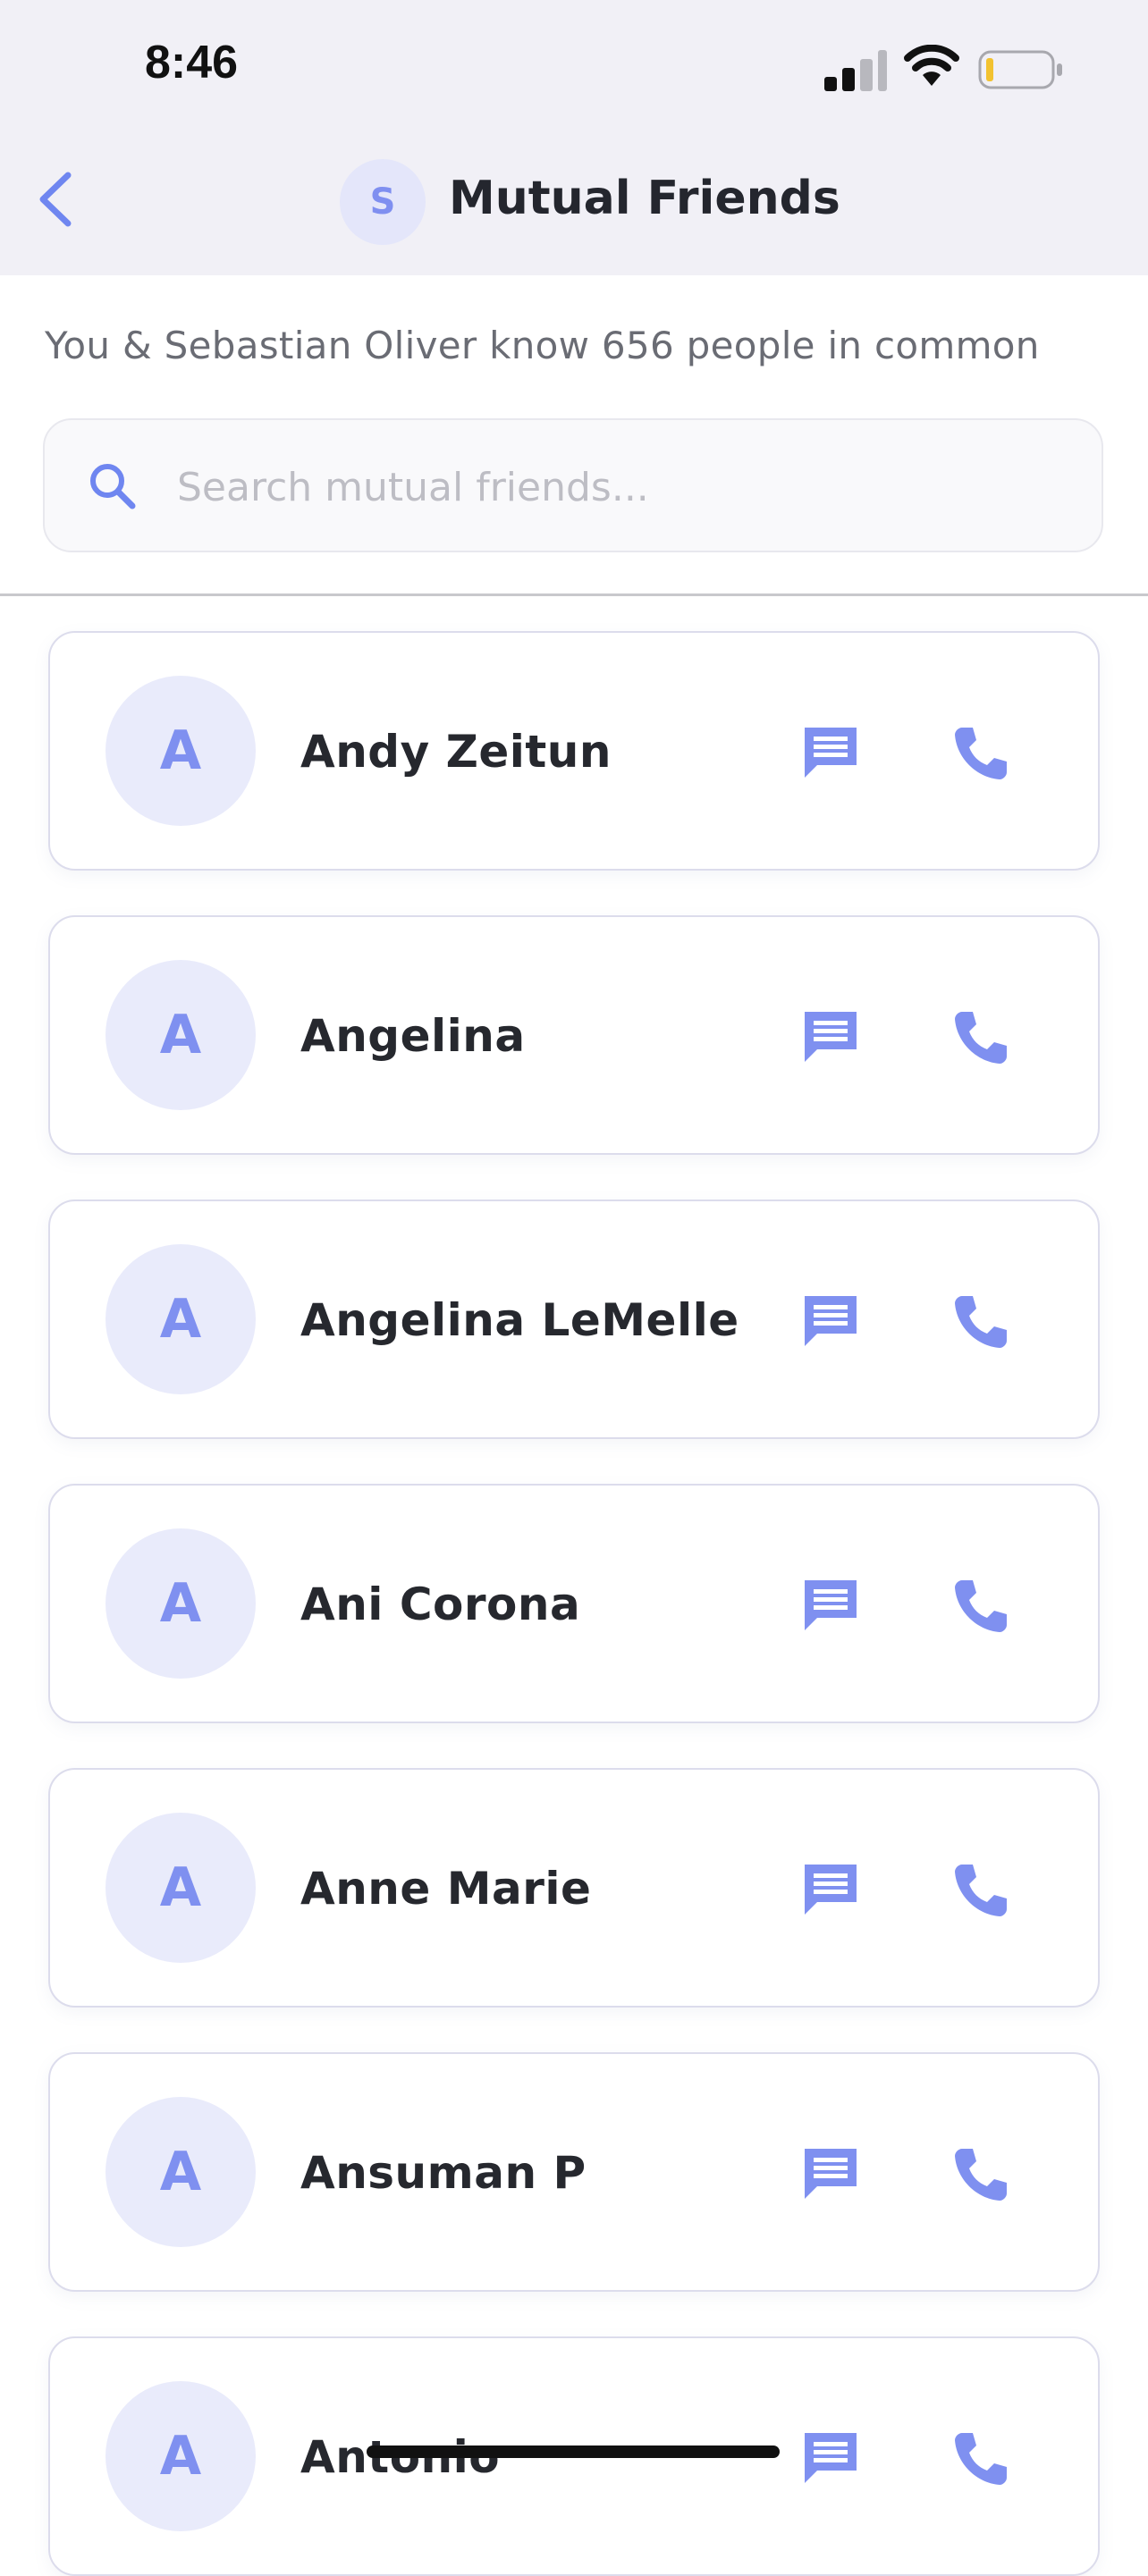 This screenshot has height=2576, width=1148. What do you see at coordinates (931, 66) in the screenshot?
I see `wifi-icon` at bounding box center [931, 66].